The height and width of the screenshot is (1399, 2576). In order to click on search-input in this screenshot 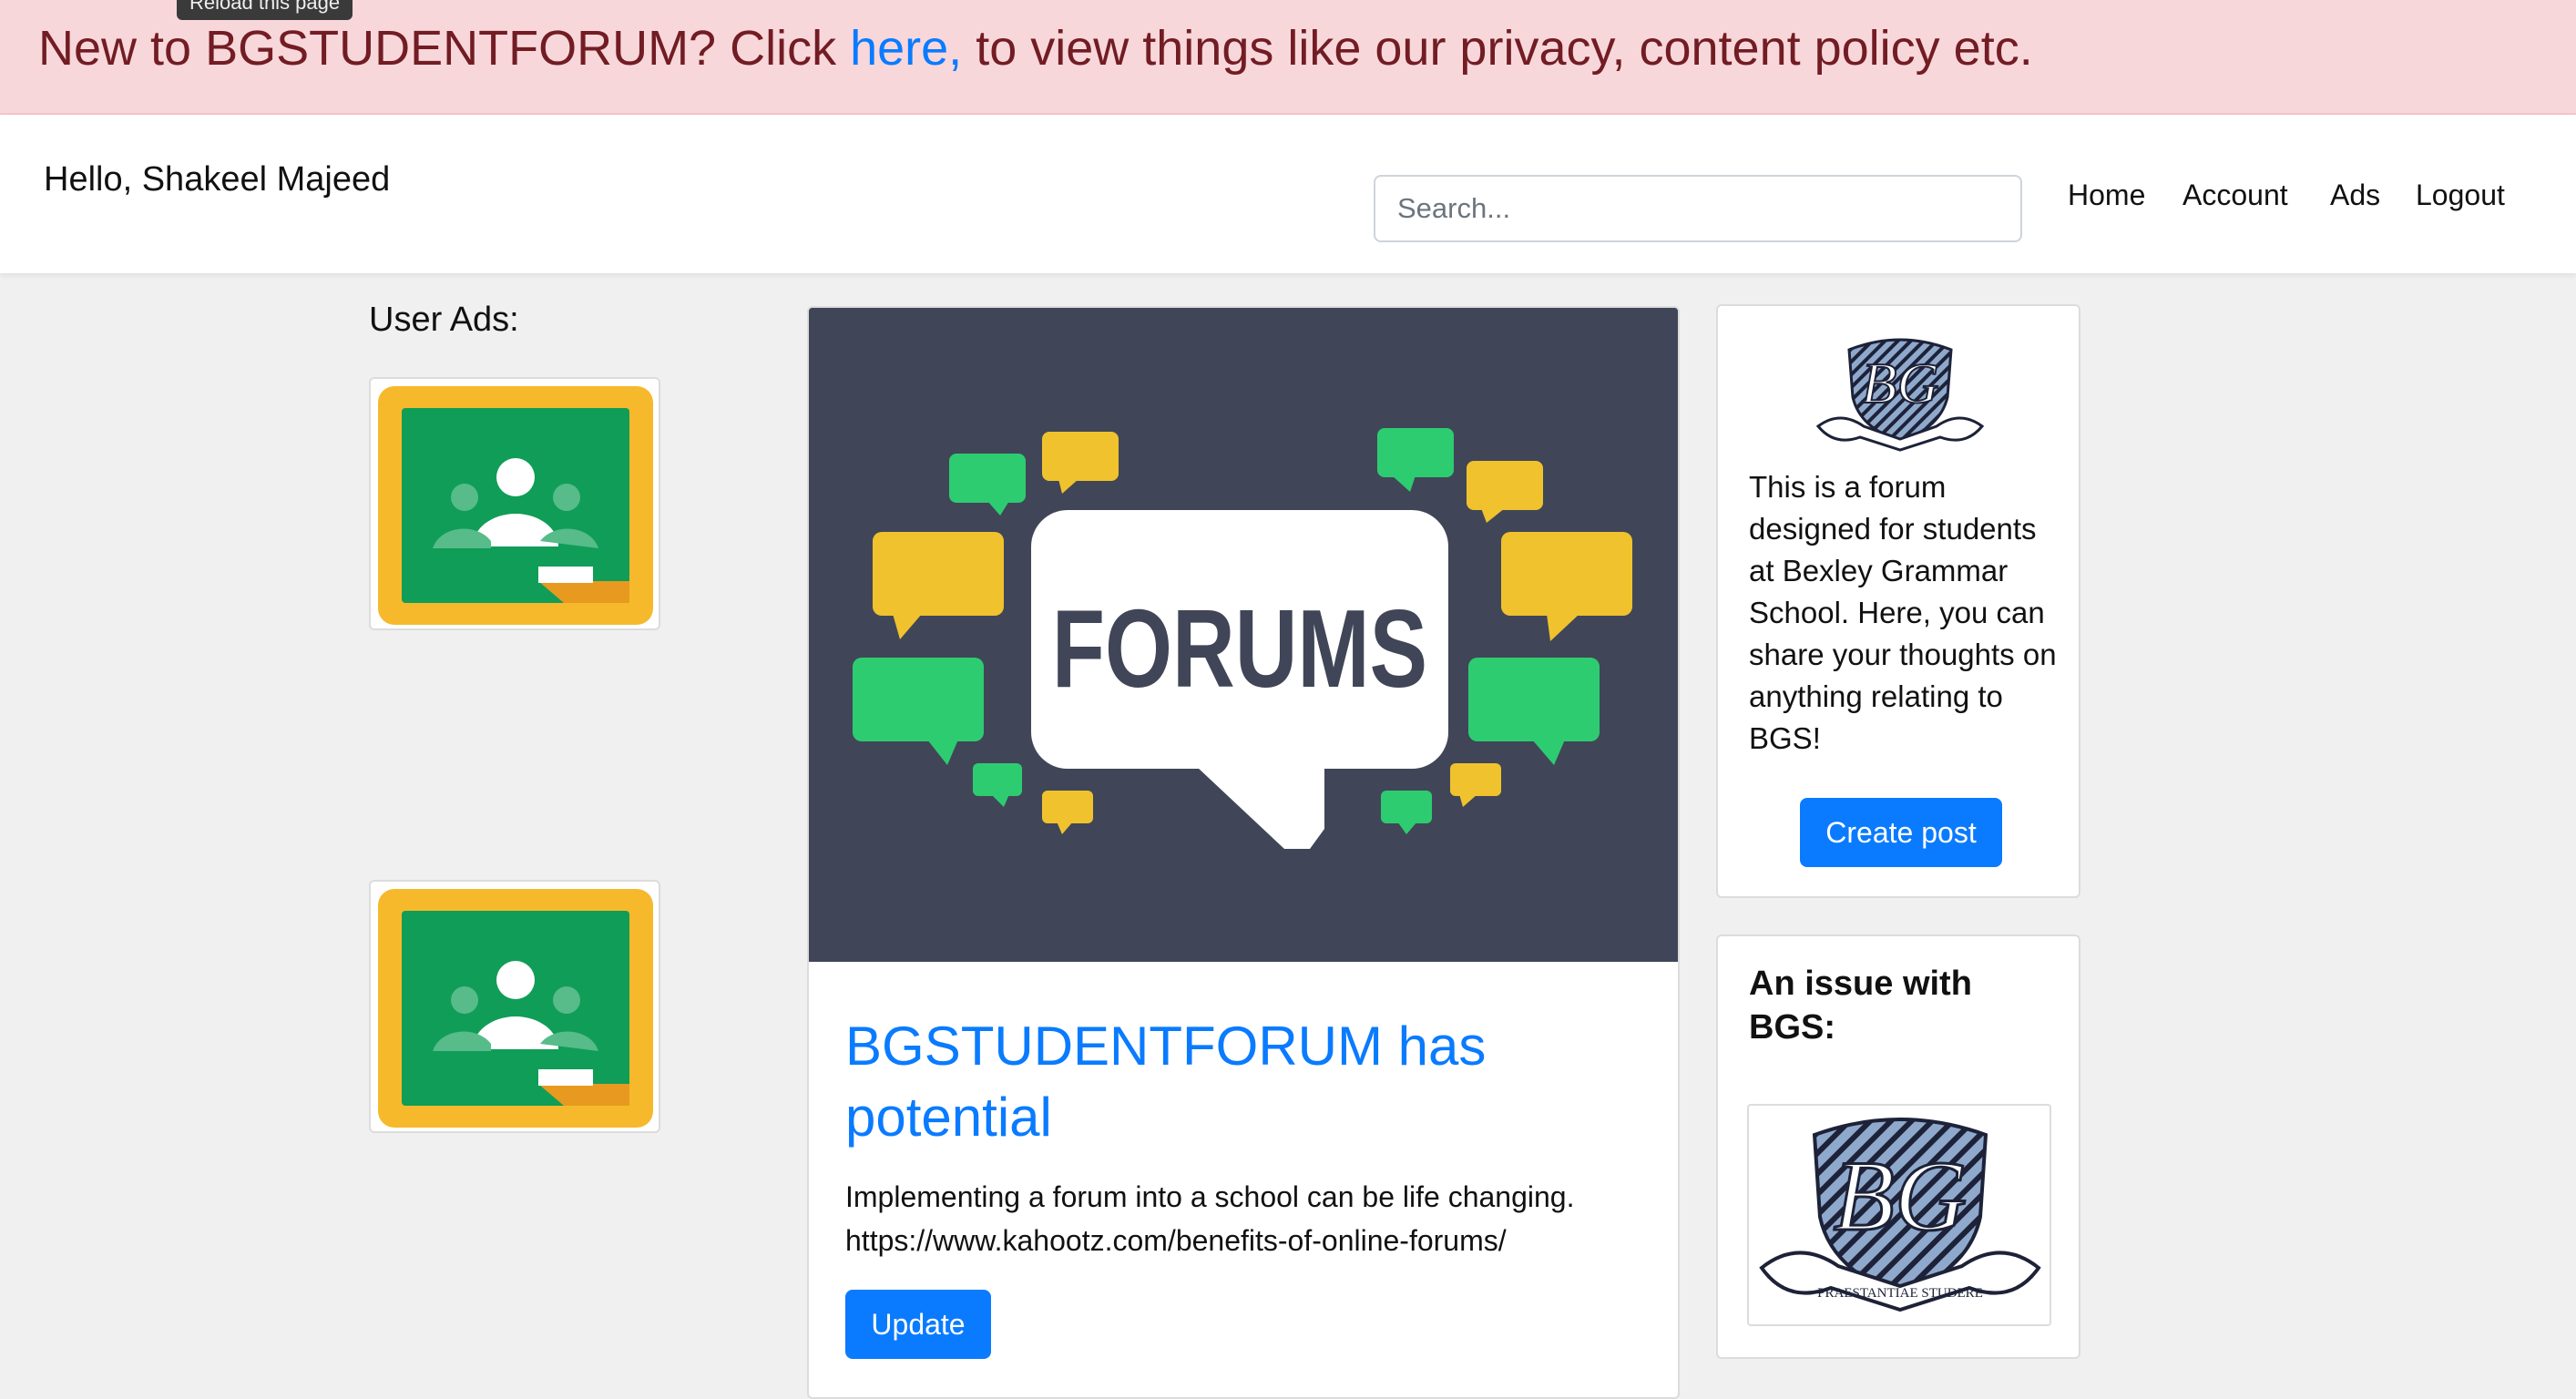, I will do `click(1698, 208)`.